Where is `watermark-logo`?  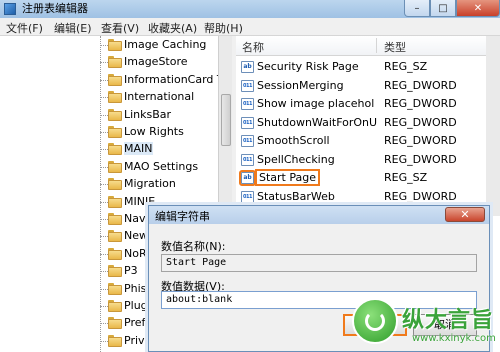
watermark-logo is located at coordinates (375, 321).